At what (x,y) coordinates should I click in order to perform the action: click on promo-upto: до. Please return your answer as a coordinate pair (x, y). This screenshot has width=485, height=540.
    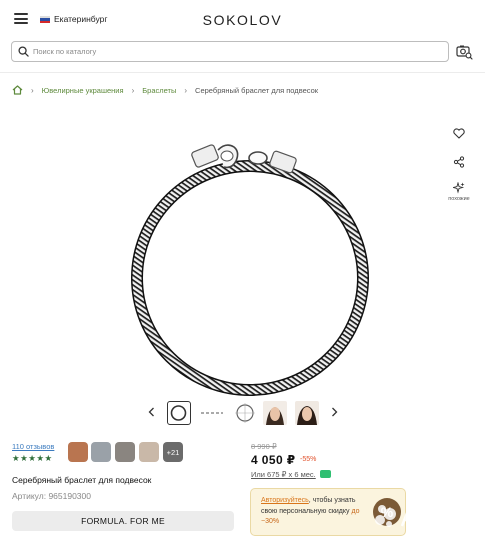
    Looking at the image, I should click on (355, 511).